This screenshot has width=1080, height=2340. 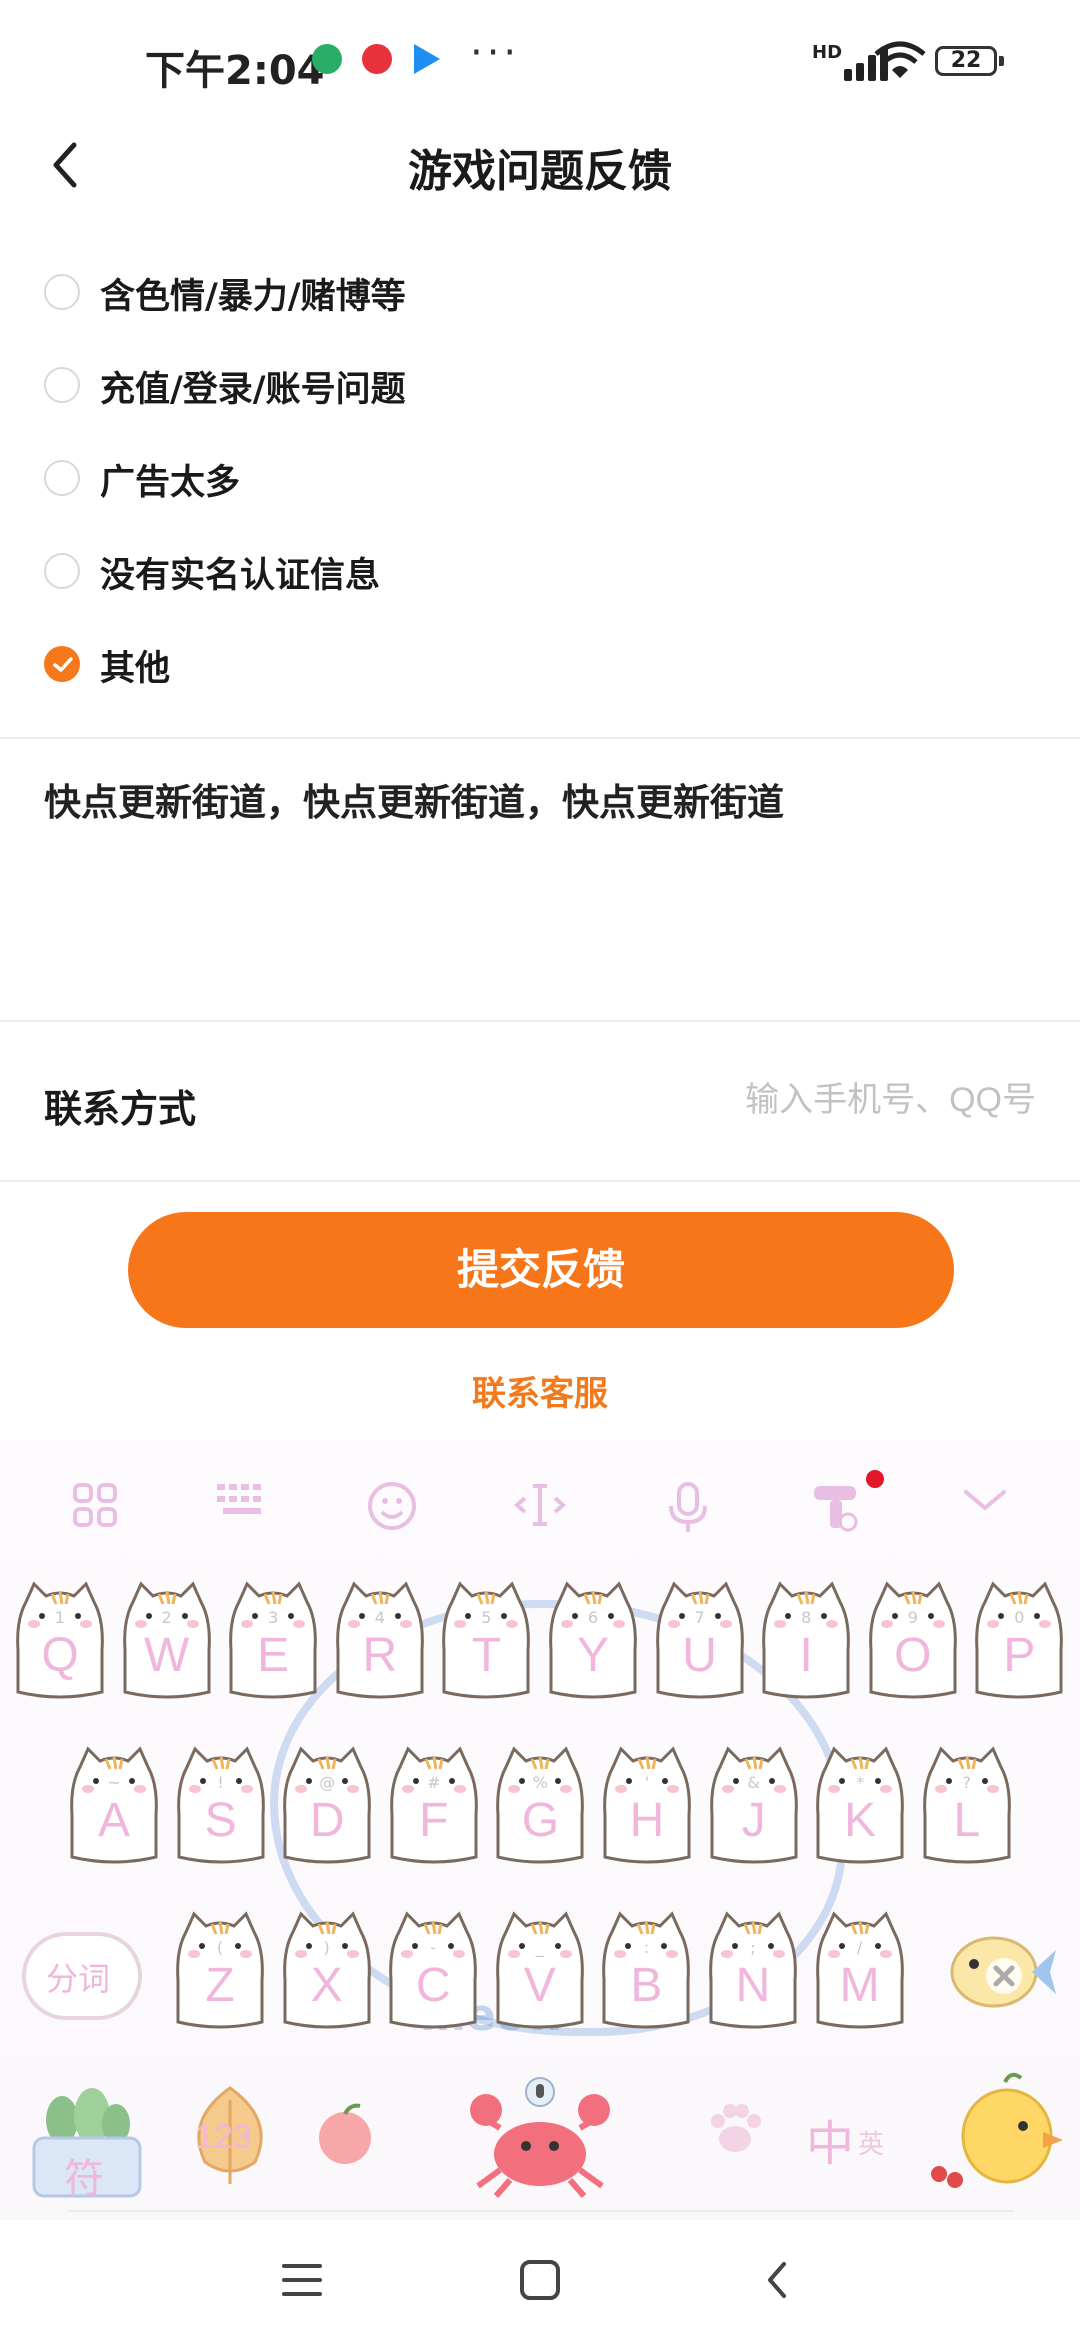 I want to click on key-b: :B, so click(x=646, y=1970).